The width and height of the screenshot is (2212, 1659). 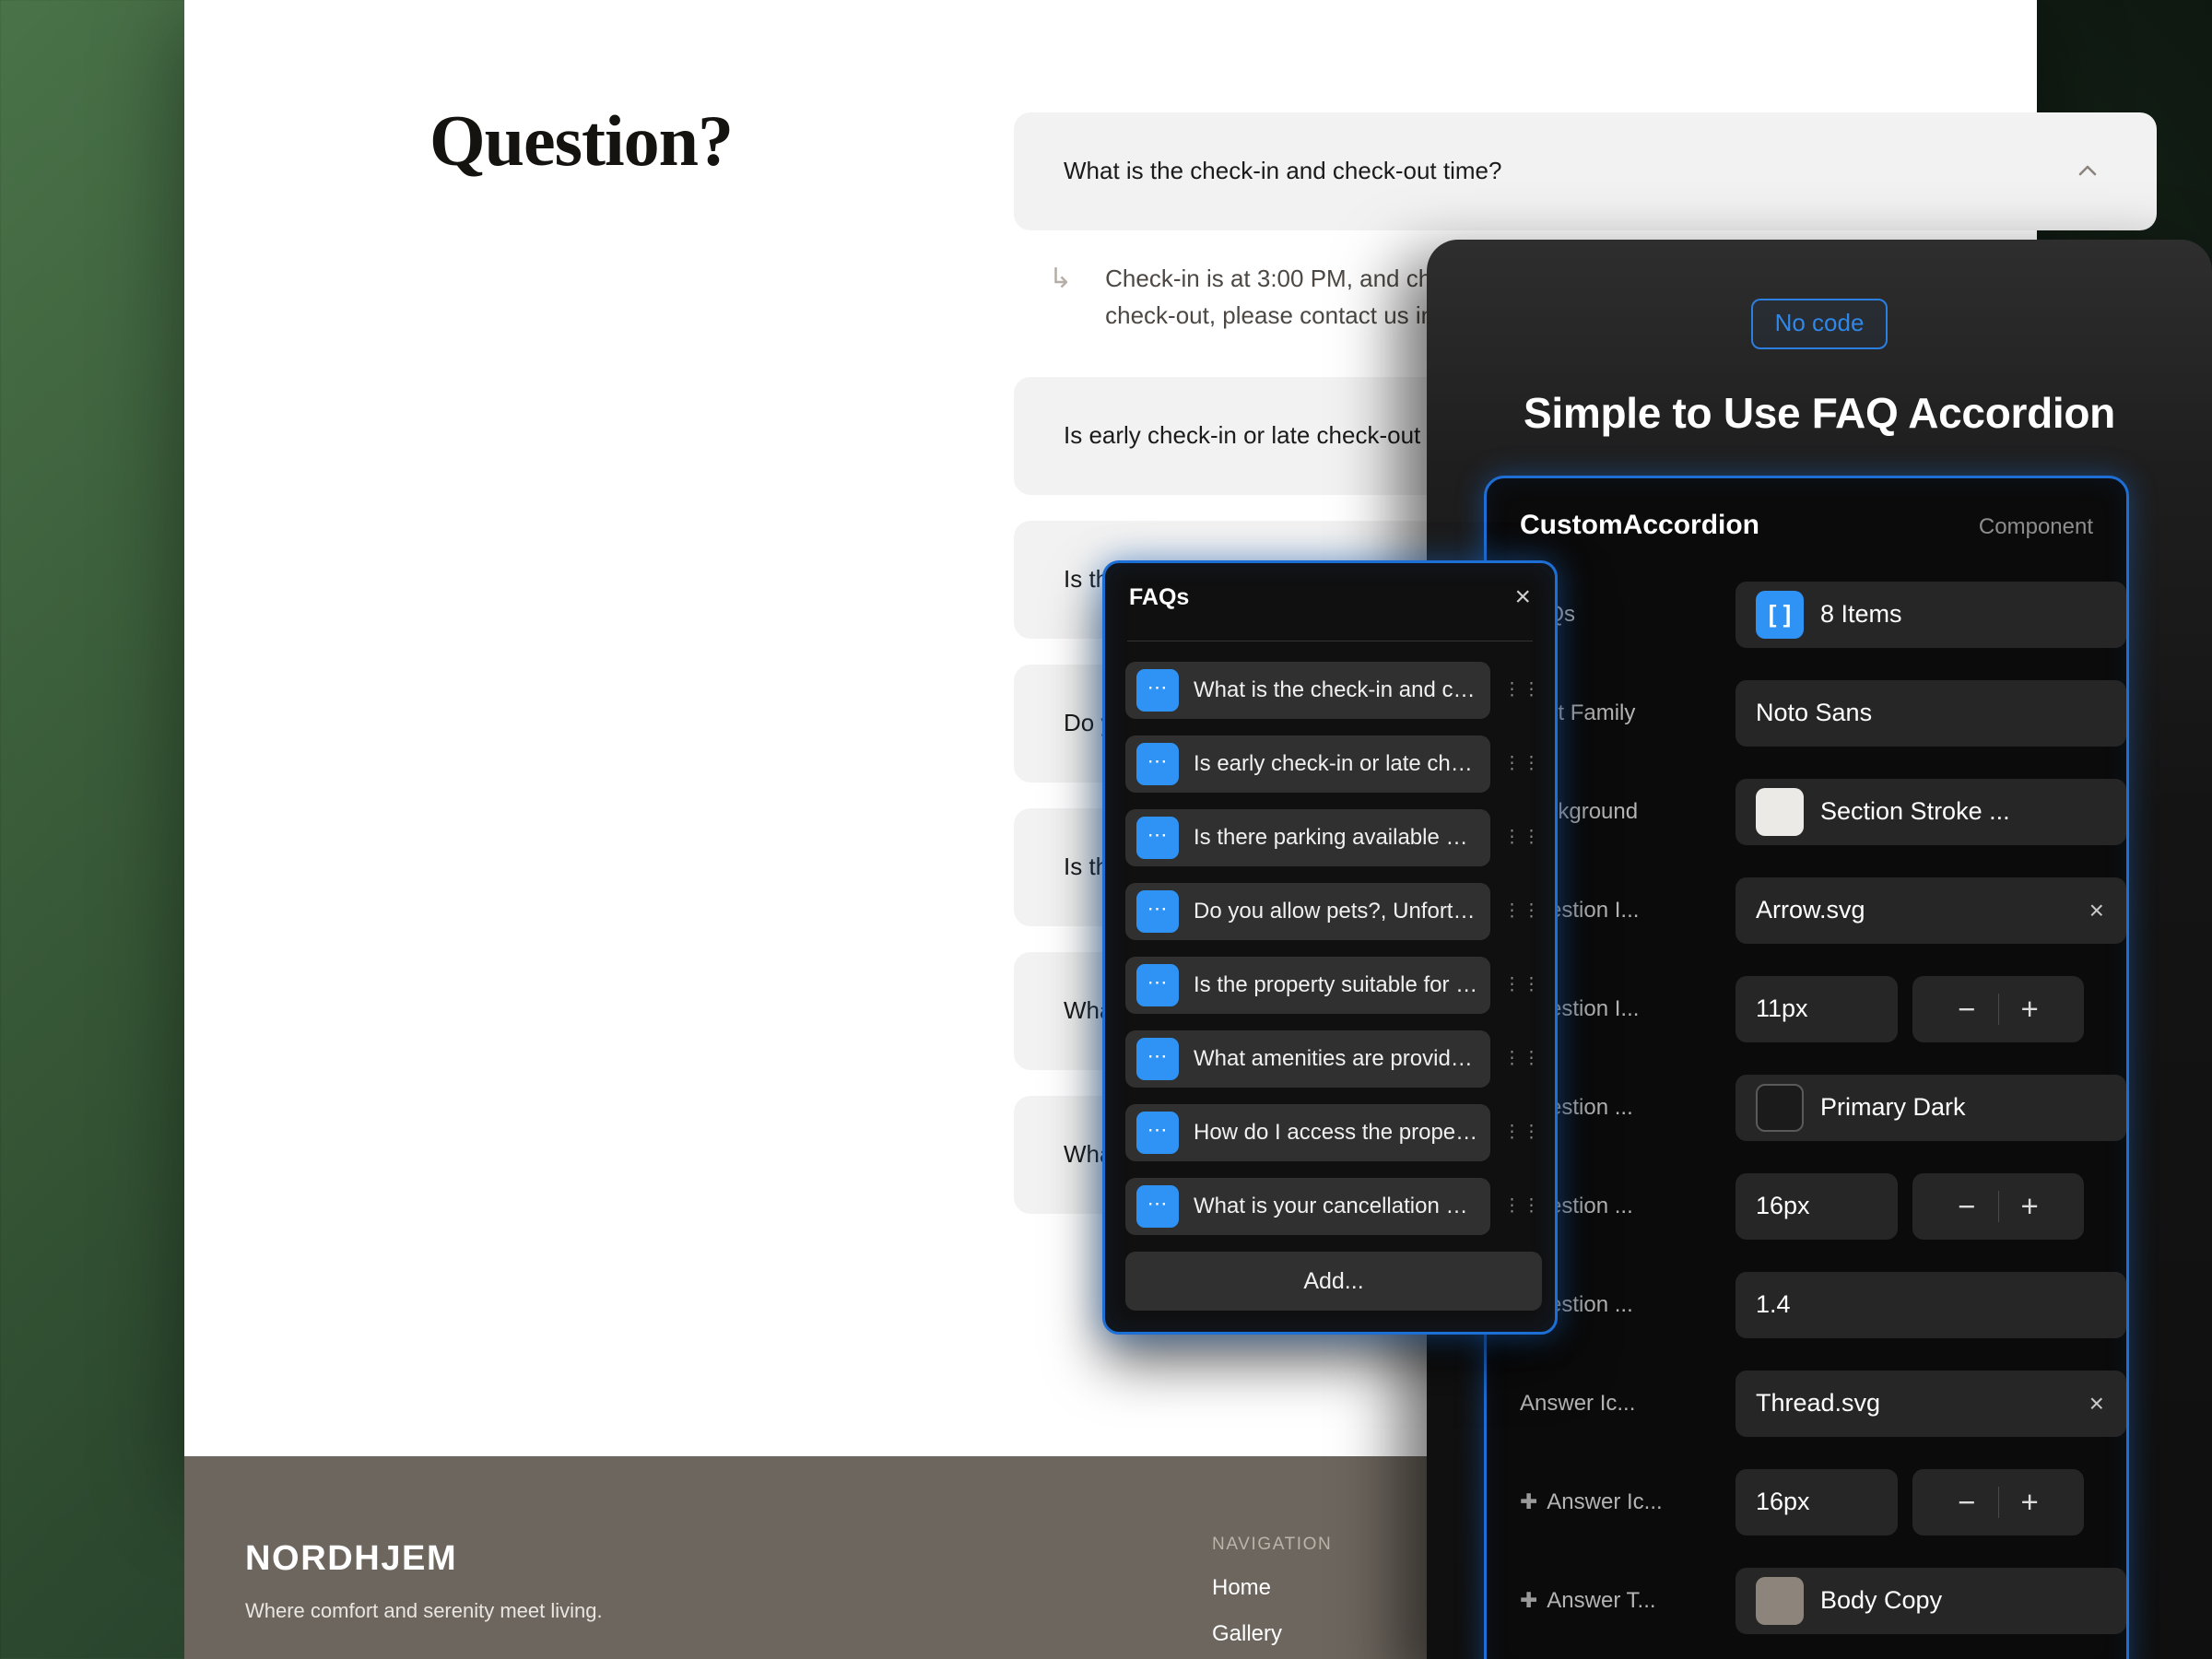 I want to click on list-item: ⋯ Is there parking available on ... ⋮⋮, so click(x=1333, y=837).